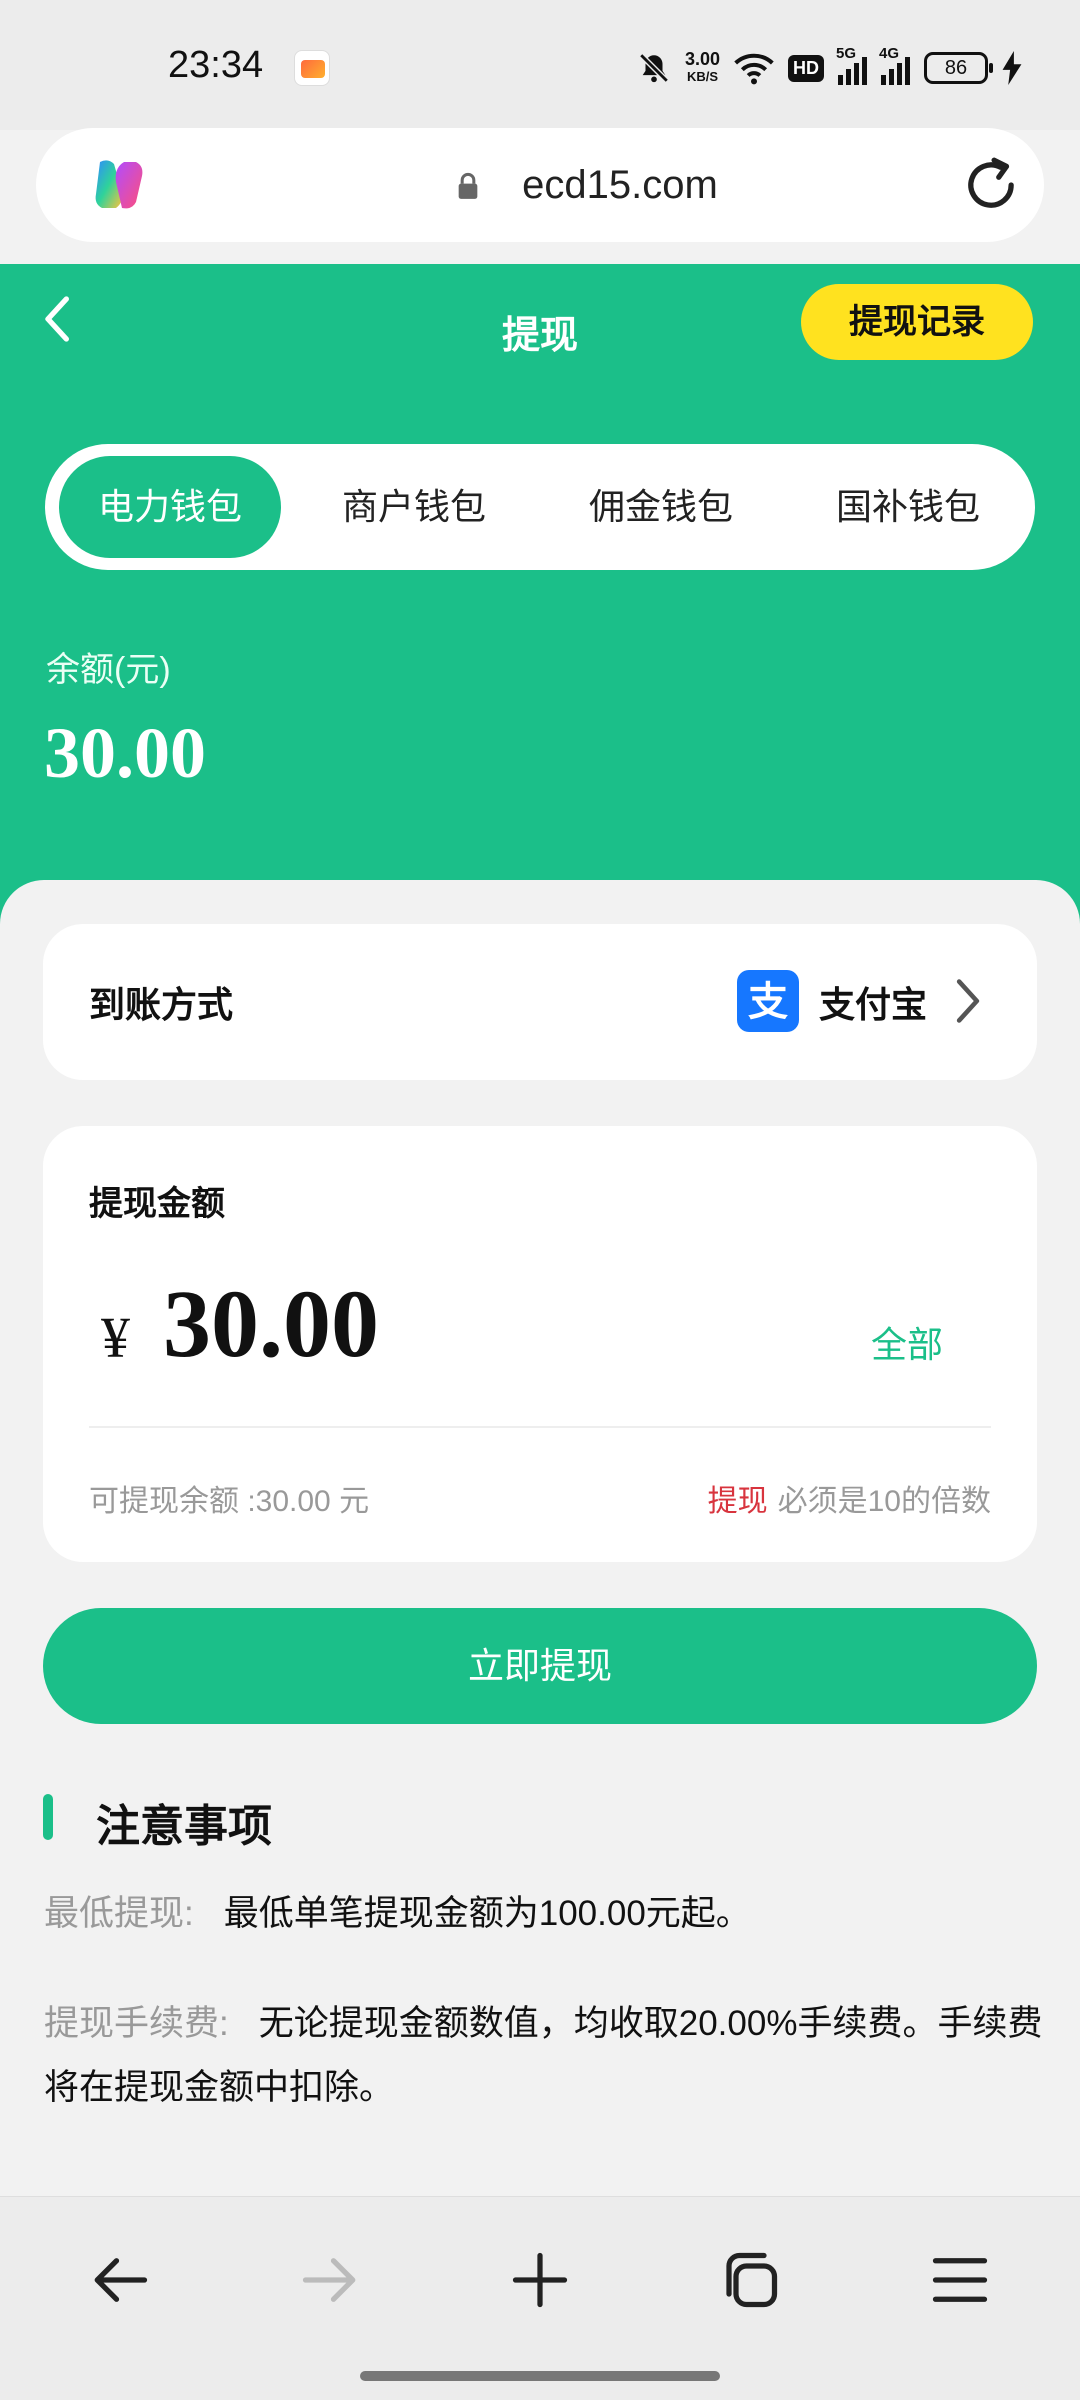 Image resolution: width=1080 pixels, height=2400 pixels. What do you see at coordinates (184, 1826) in the screenshot?
I see `notes-title: 注意事项` at bounding box center [184, 1826].